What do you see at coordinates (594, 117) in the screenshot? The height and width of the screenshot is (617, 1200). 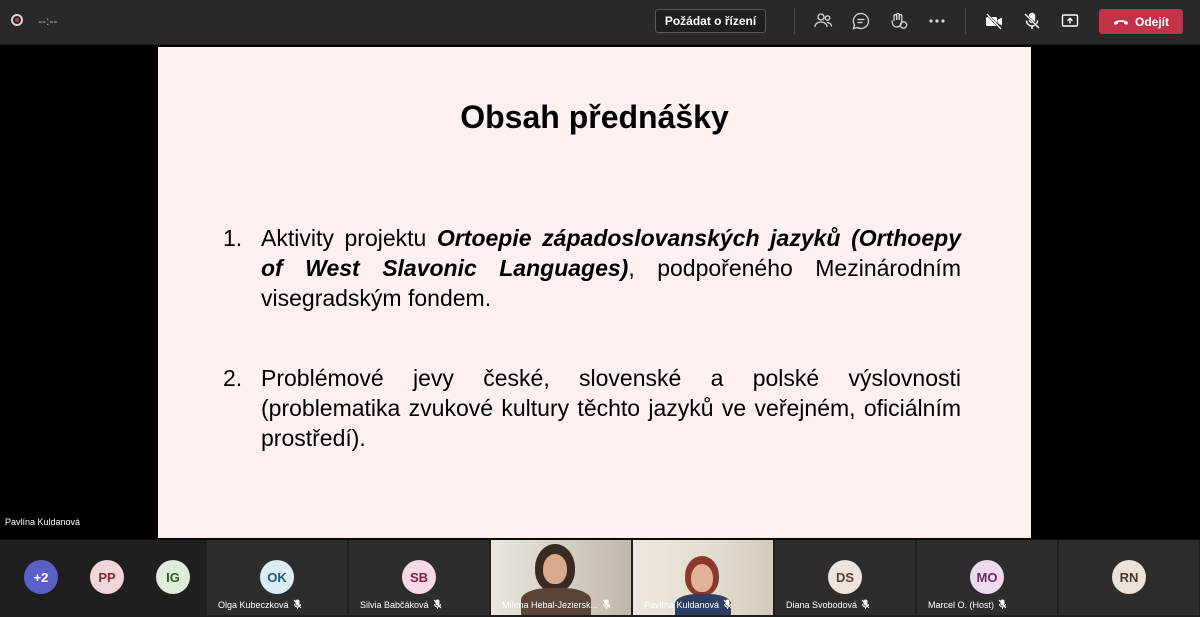 I see `slide-title: Obsah přednášky` at bounding box center [594, 117].